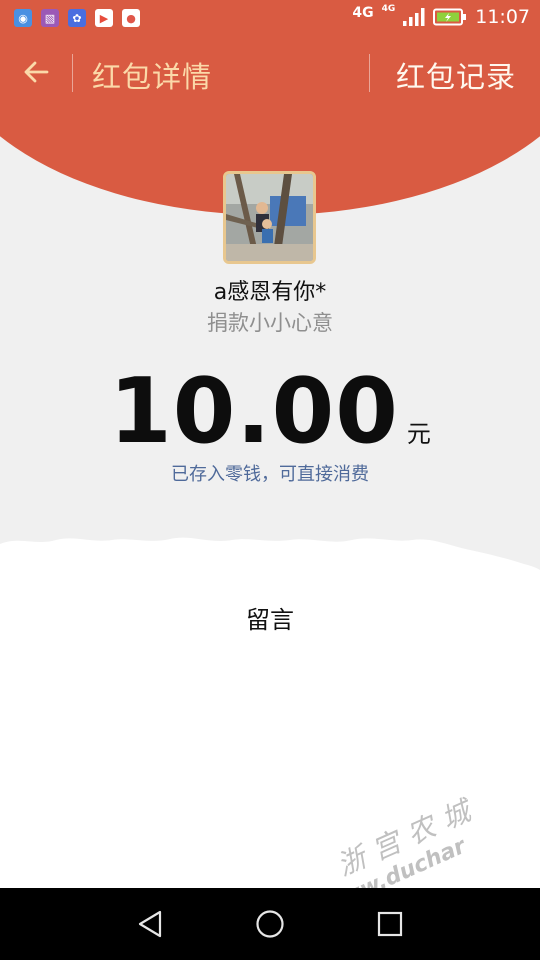 The width and height of the screenshot is (540, 960). Describe the element at coordinates (270, 620) in the screenshot. I see `message-section-title: 留言` at that location.